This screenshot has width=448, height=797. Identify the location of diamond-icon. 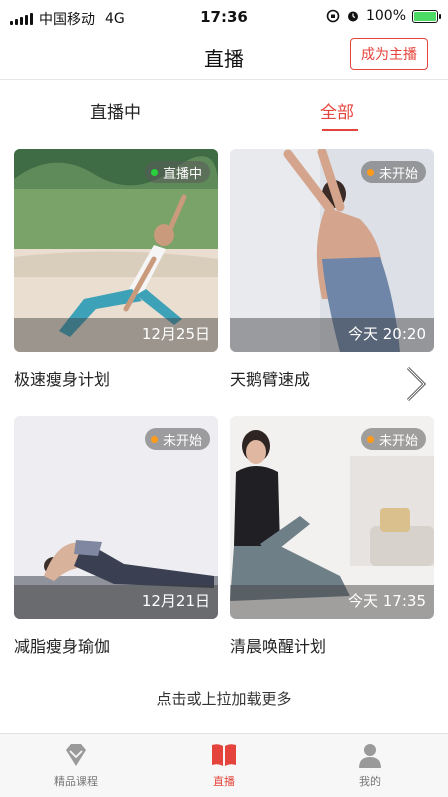
(76, 755).